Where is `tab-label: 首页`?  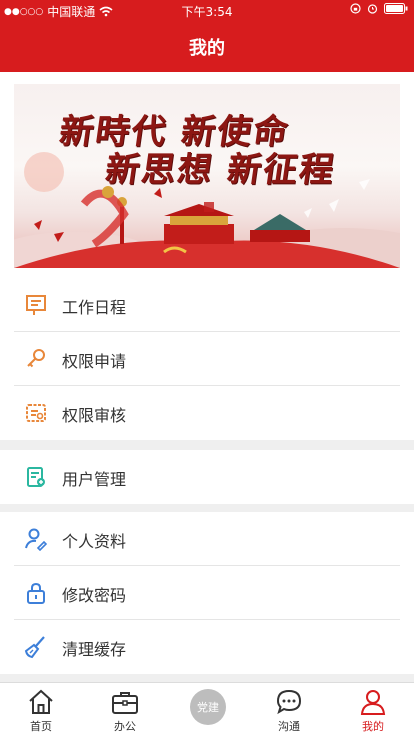 tab-label: 首页 is located at coordinates (41, 726).